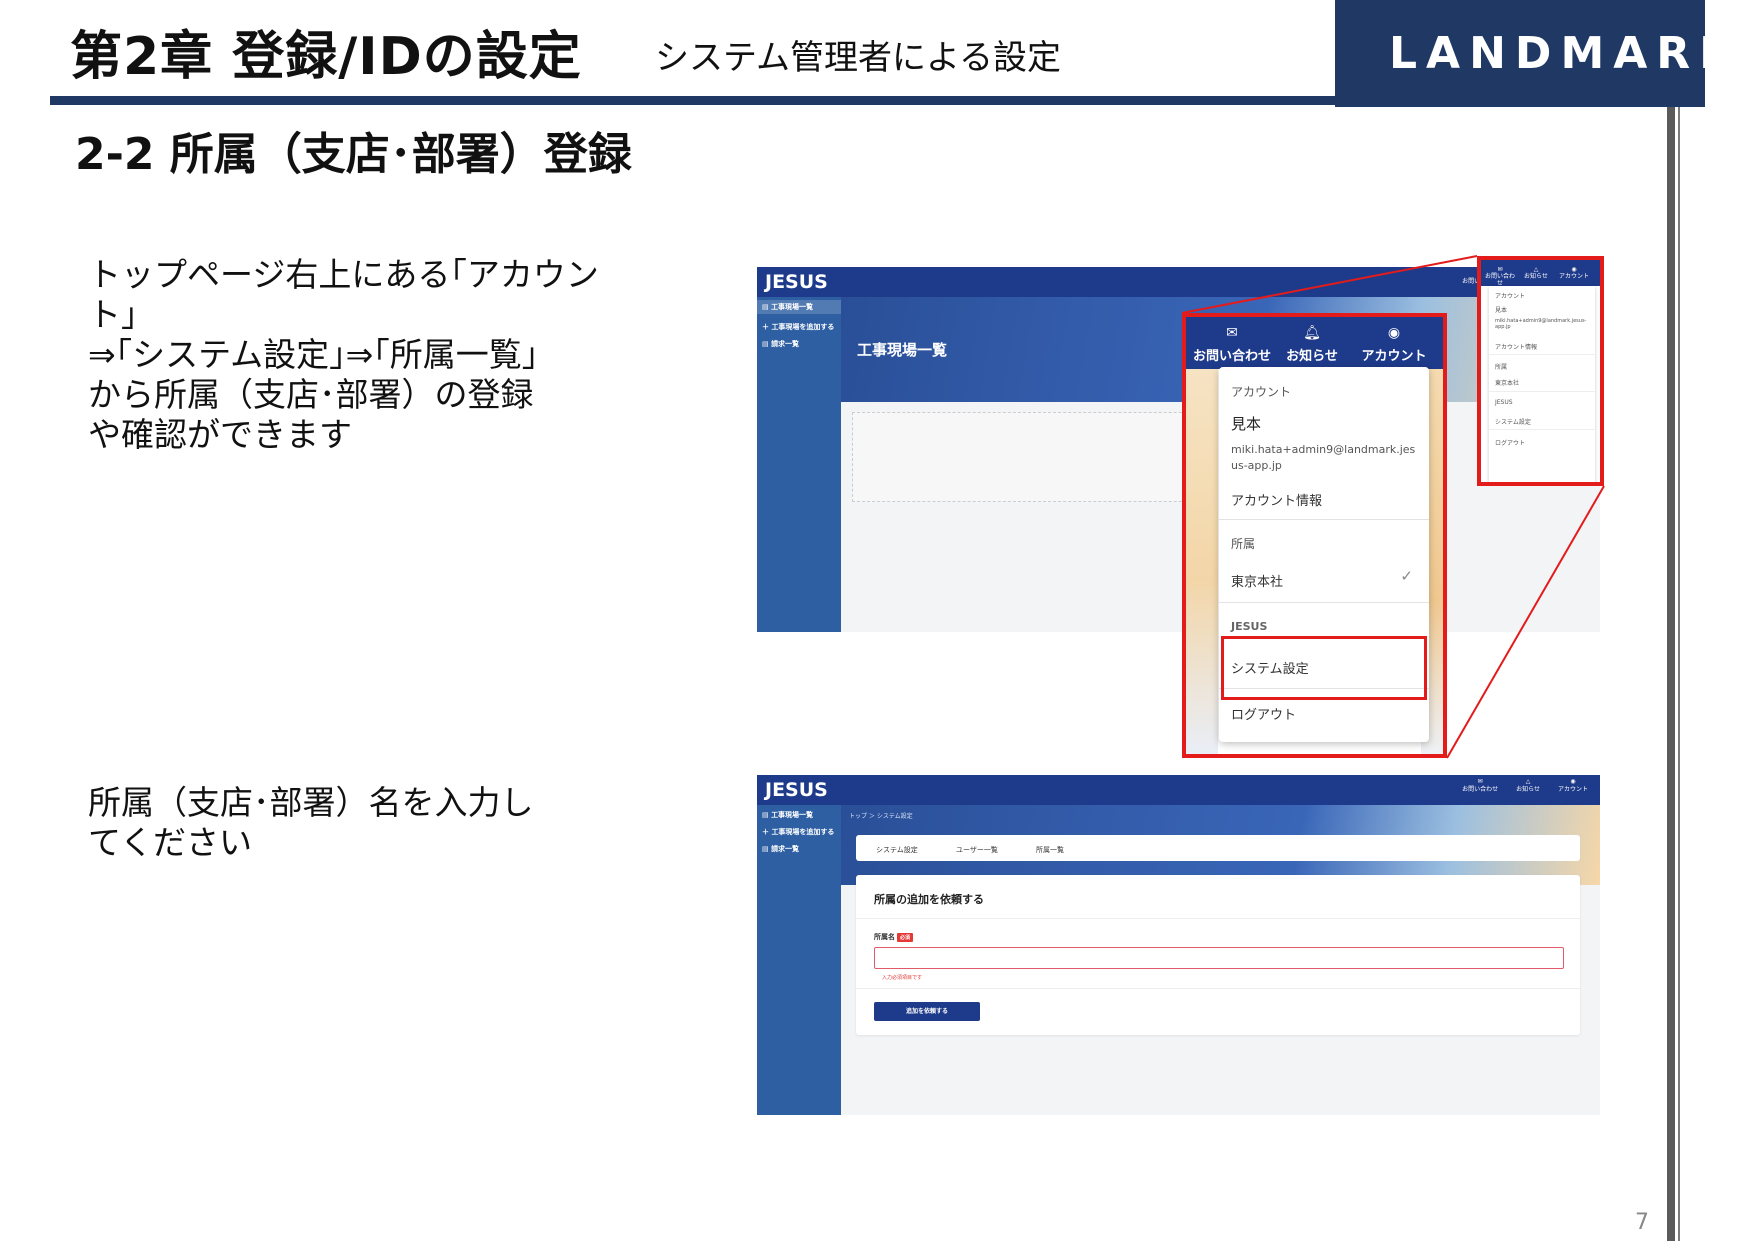  Describe the element at coordinates (1642, 1222) in the screenshot. I see `page-number: 7` at that location.